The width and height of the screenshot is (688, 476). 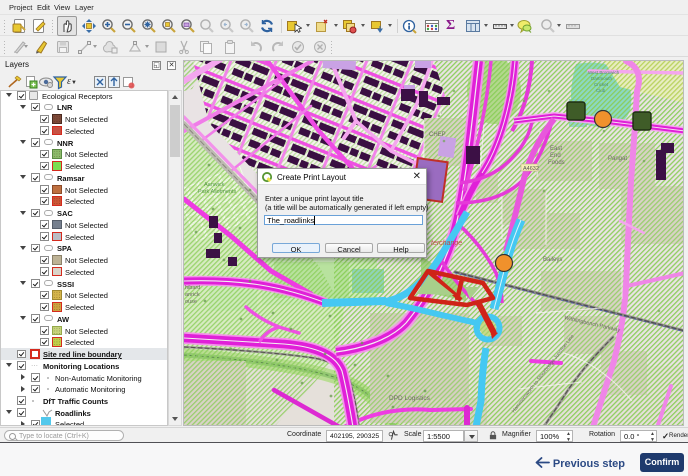 What do you see at coordinates (601, 90) in the screenshot?
I see `svg-text: Club` at bounding box center [601, 90].